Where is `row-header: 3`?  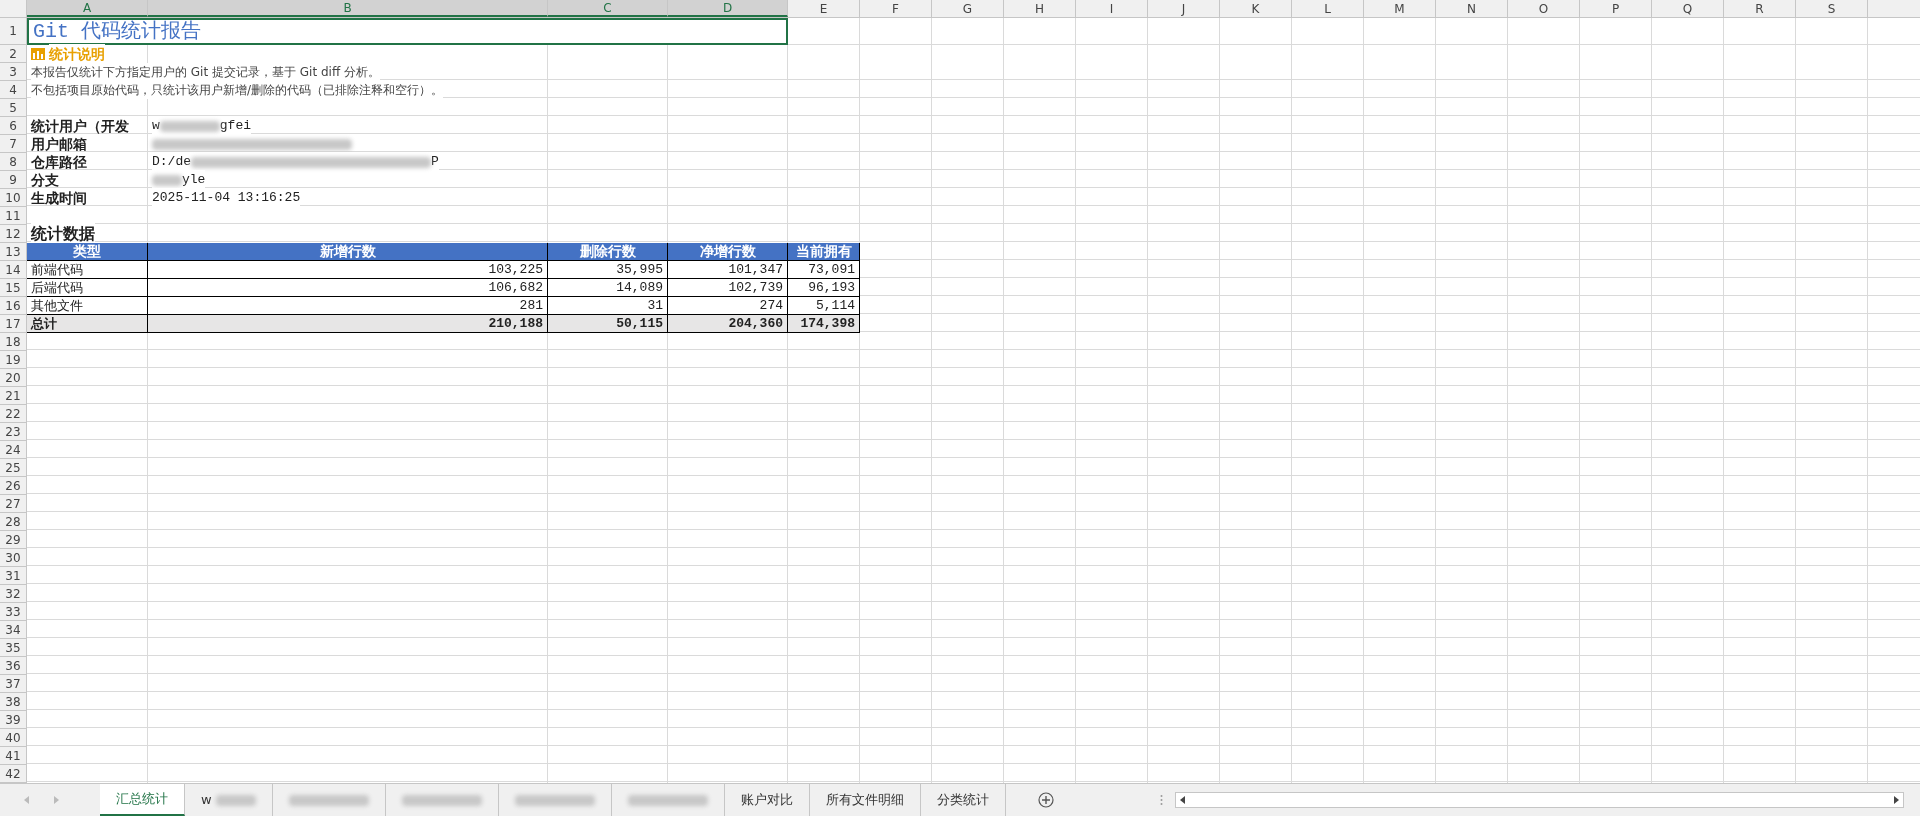
row-header: 3 is located at coordinates (13, 72).